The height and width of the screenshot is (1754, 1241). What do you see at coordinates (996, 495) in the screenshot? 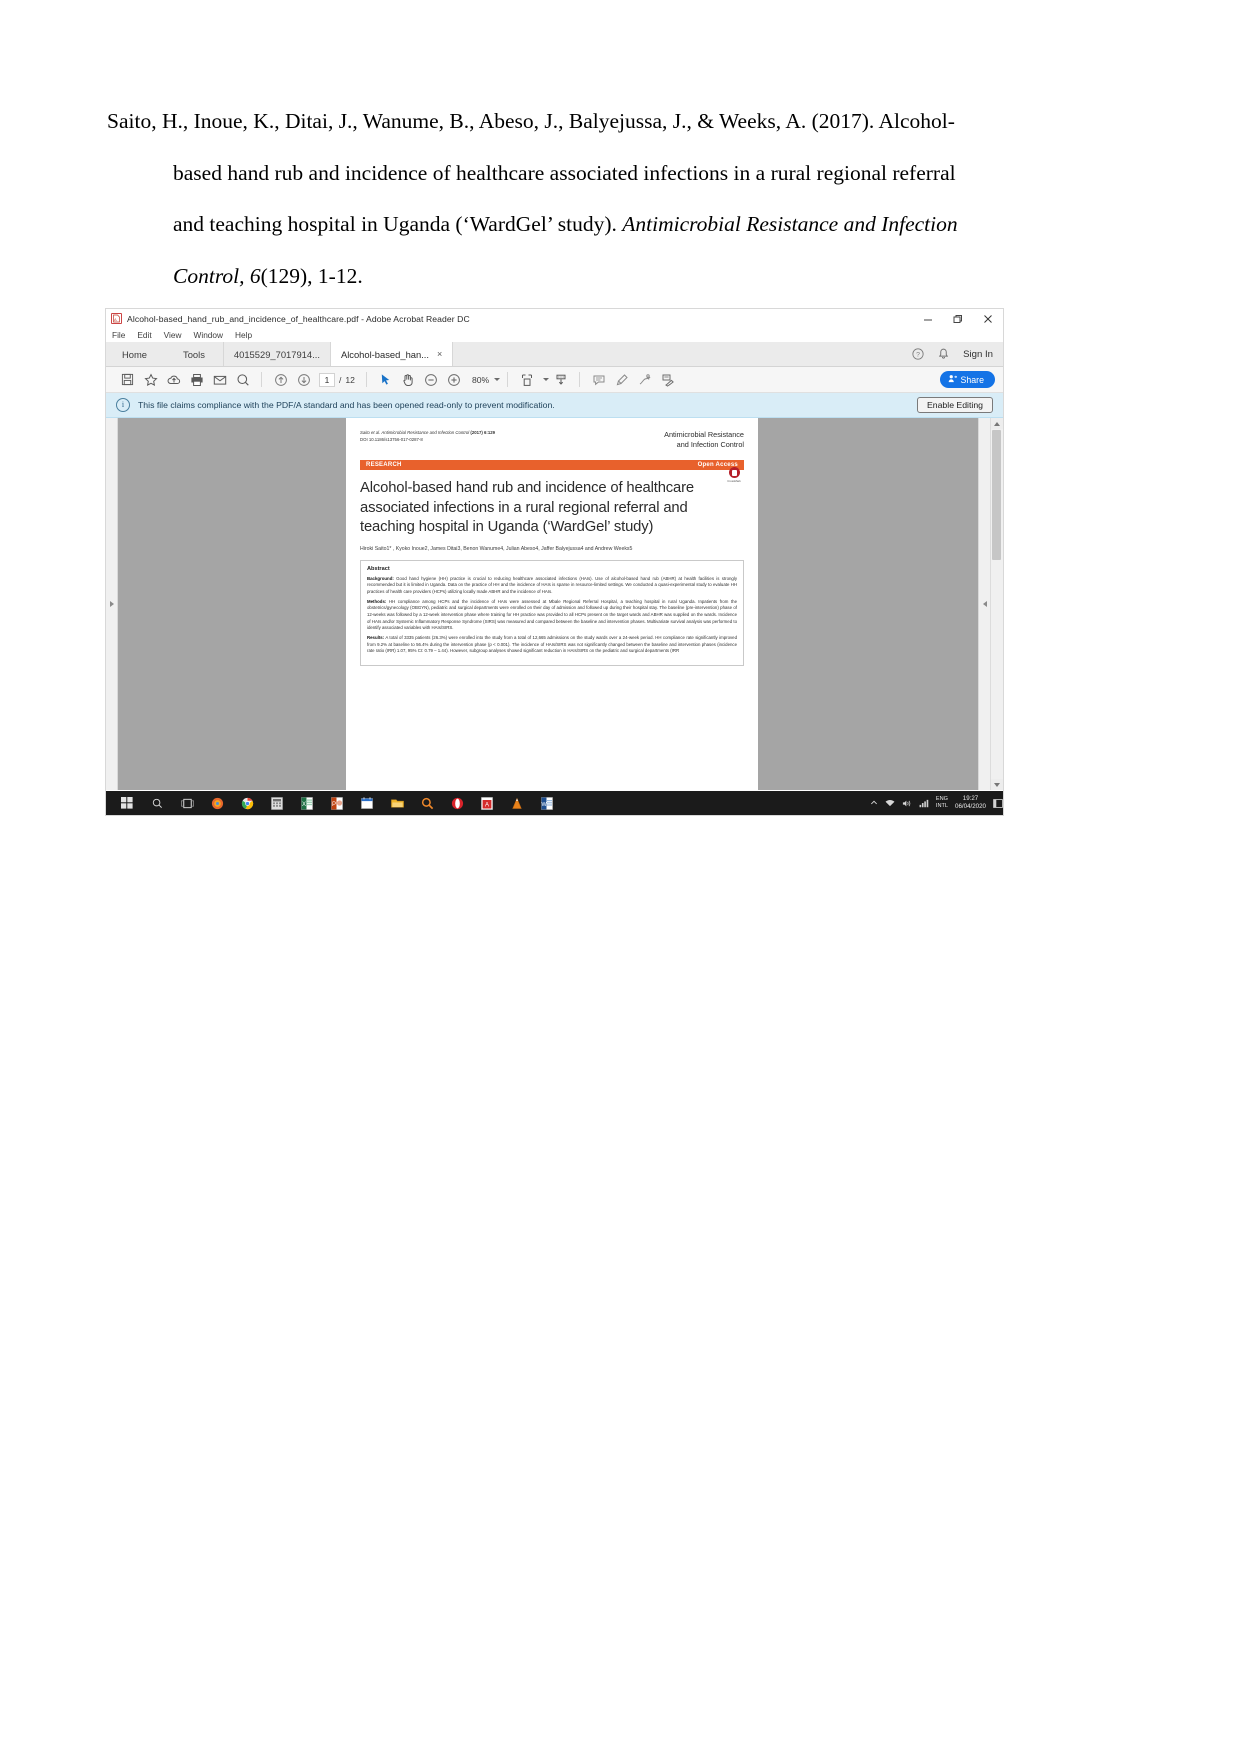
I see `scrollbar-thumb` at bounding box center [996, 495].